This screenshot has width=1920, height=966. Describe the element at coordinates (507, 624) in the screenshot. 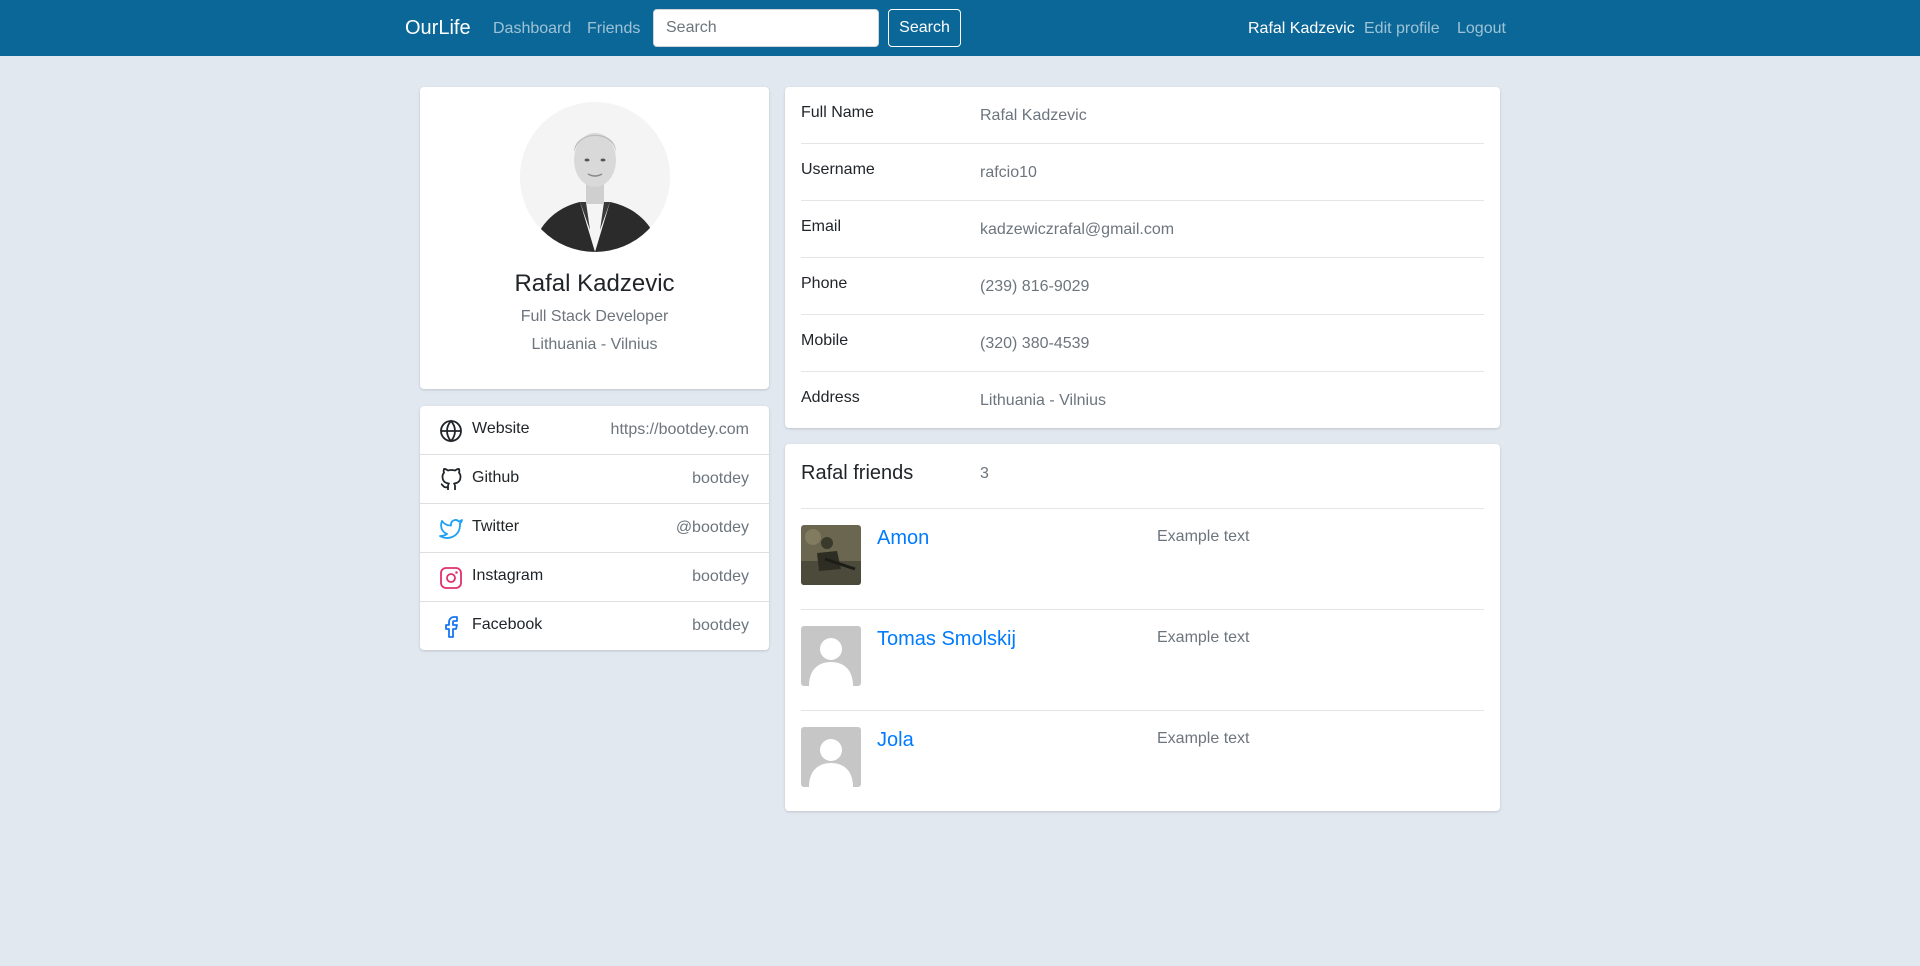

I see `link-label: Facebook` at that location.